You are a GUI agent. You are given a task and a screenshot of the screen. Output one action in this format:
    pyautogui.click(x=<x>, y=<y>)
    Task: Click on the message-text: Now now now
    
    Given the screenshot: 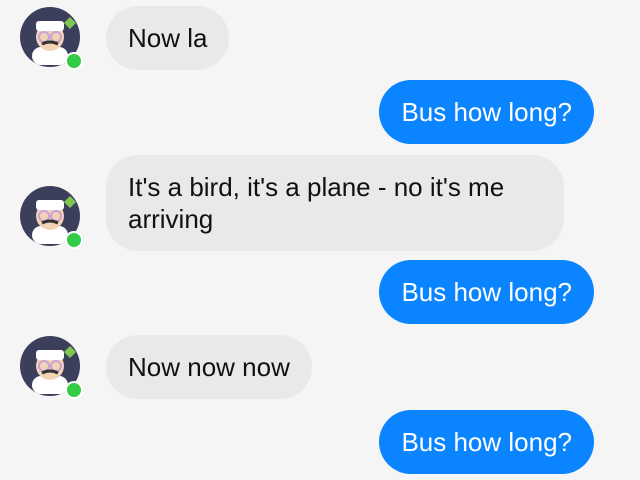 What is the action you would take?
    pyautogui.click(x=209, y=367)
    